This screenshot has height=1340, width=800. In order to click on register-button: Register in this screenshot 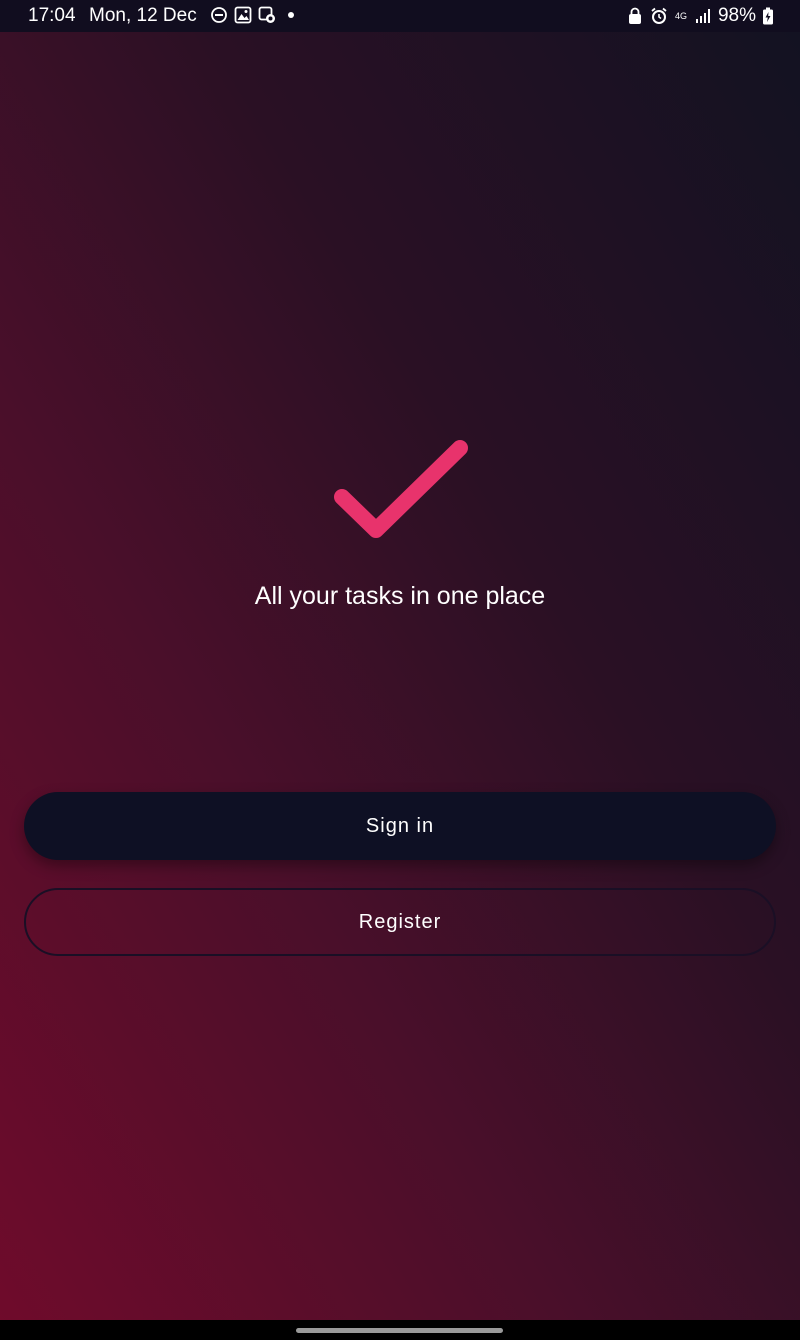, I will do `click(400, 922)`.